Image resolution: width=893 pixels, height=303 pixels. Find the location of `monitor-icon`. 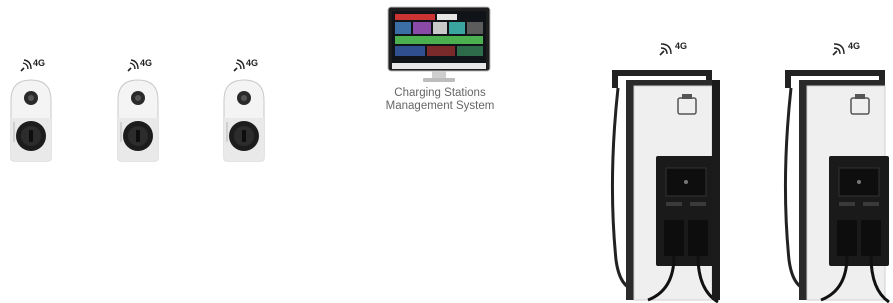

monitor-icon is located at coordinates (439, 44).